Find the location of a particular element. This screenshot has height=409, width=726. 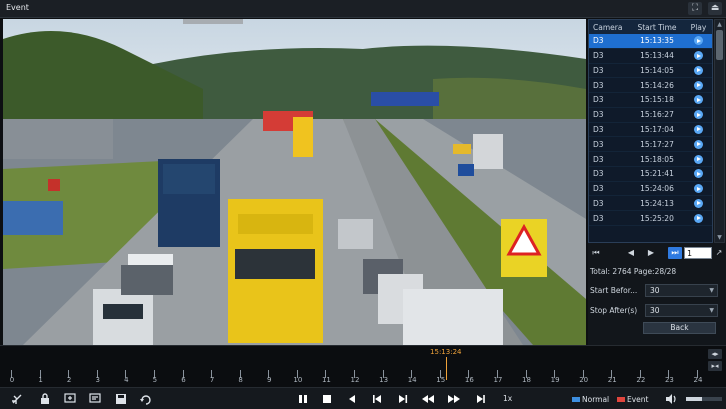

rewind-icon is located at coordinates (428, 399).